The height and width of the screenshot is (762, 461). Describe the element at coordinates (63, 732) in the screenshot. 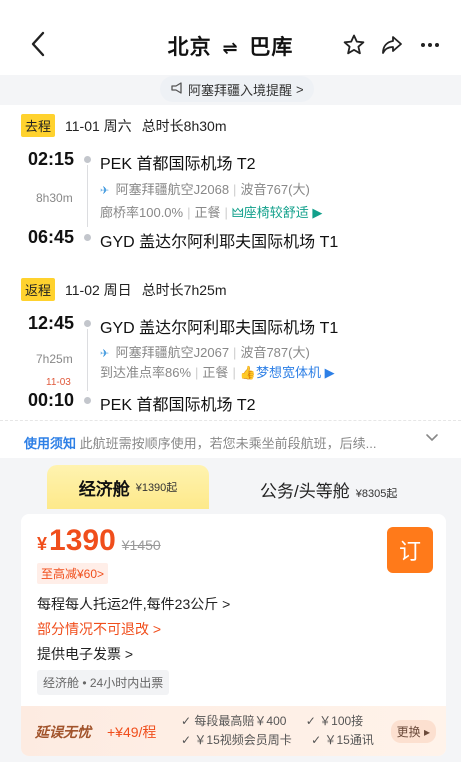

I see `promo-title: 延误无忧` at that location.